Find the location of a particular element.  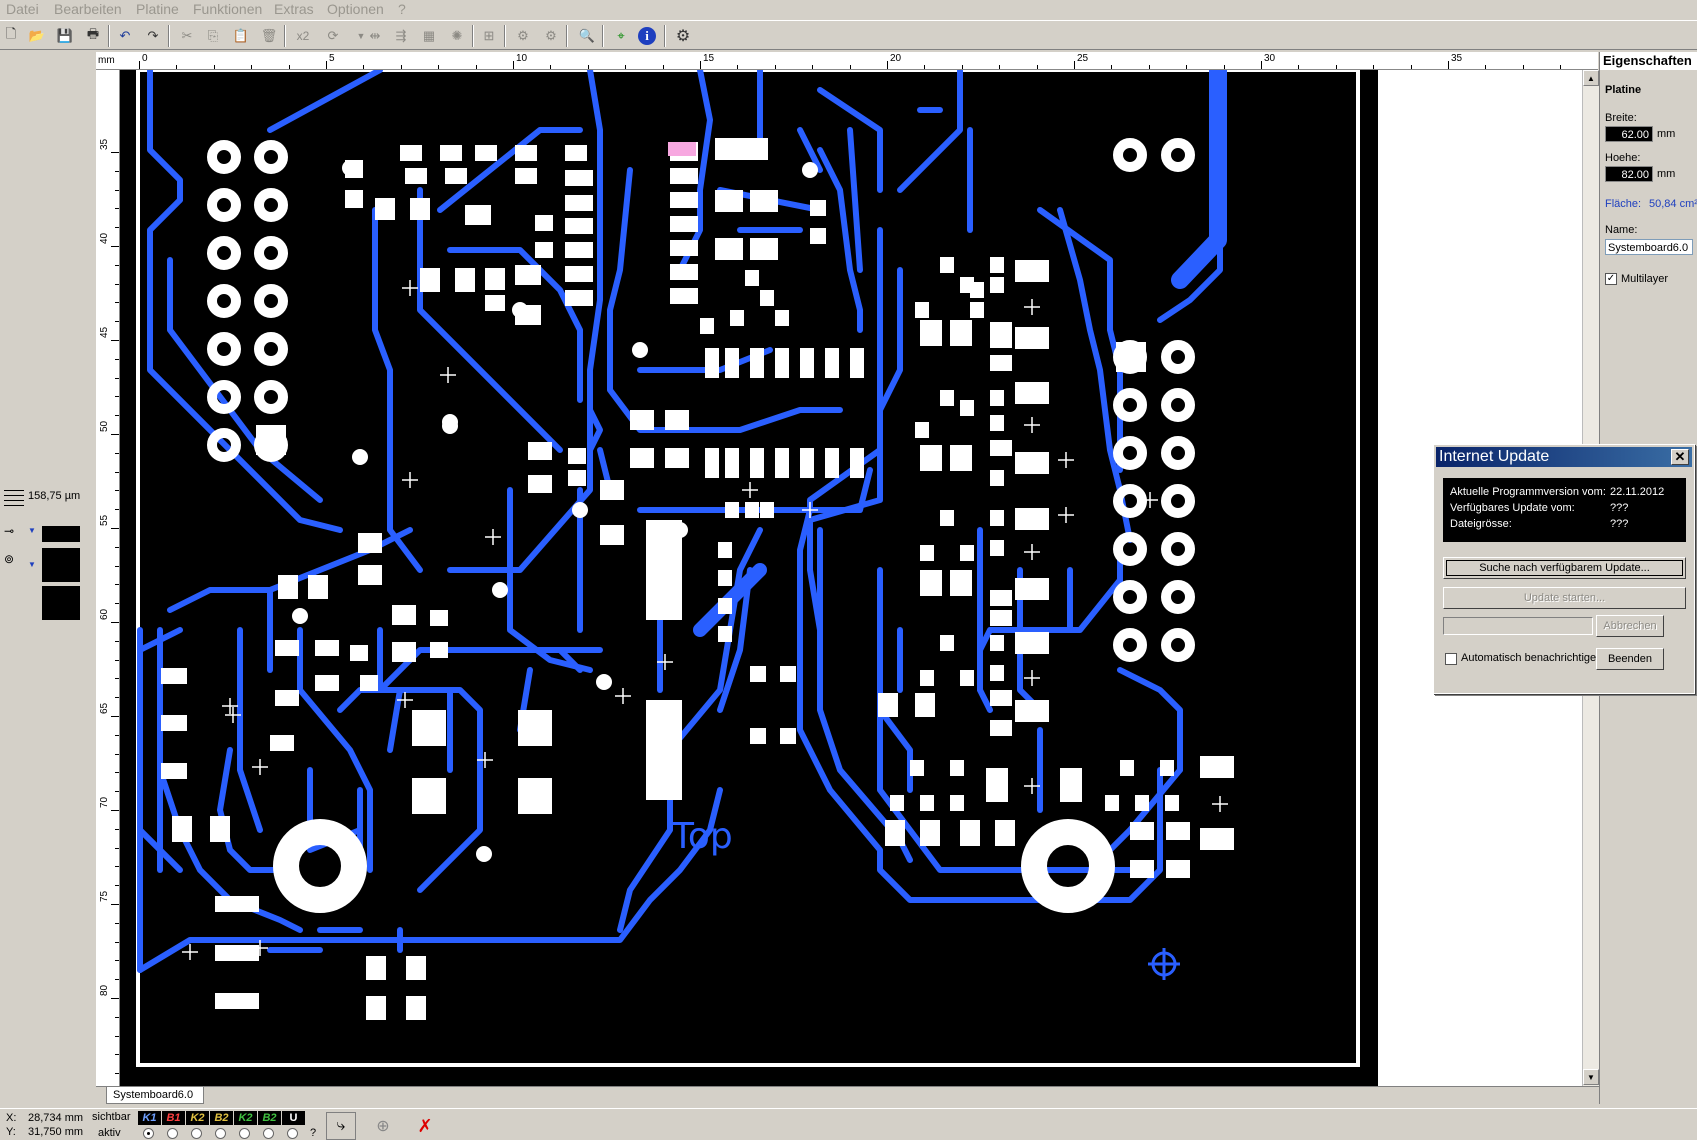

rotate-icon: ⟳ is located at coordinates (333, 36).